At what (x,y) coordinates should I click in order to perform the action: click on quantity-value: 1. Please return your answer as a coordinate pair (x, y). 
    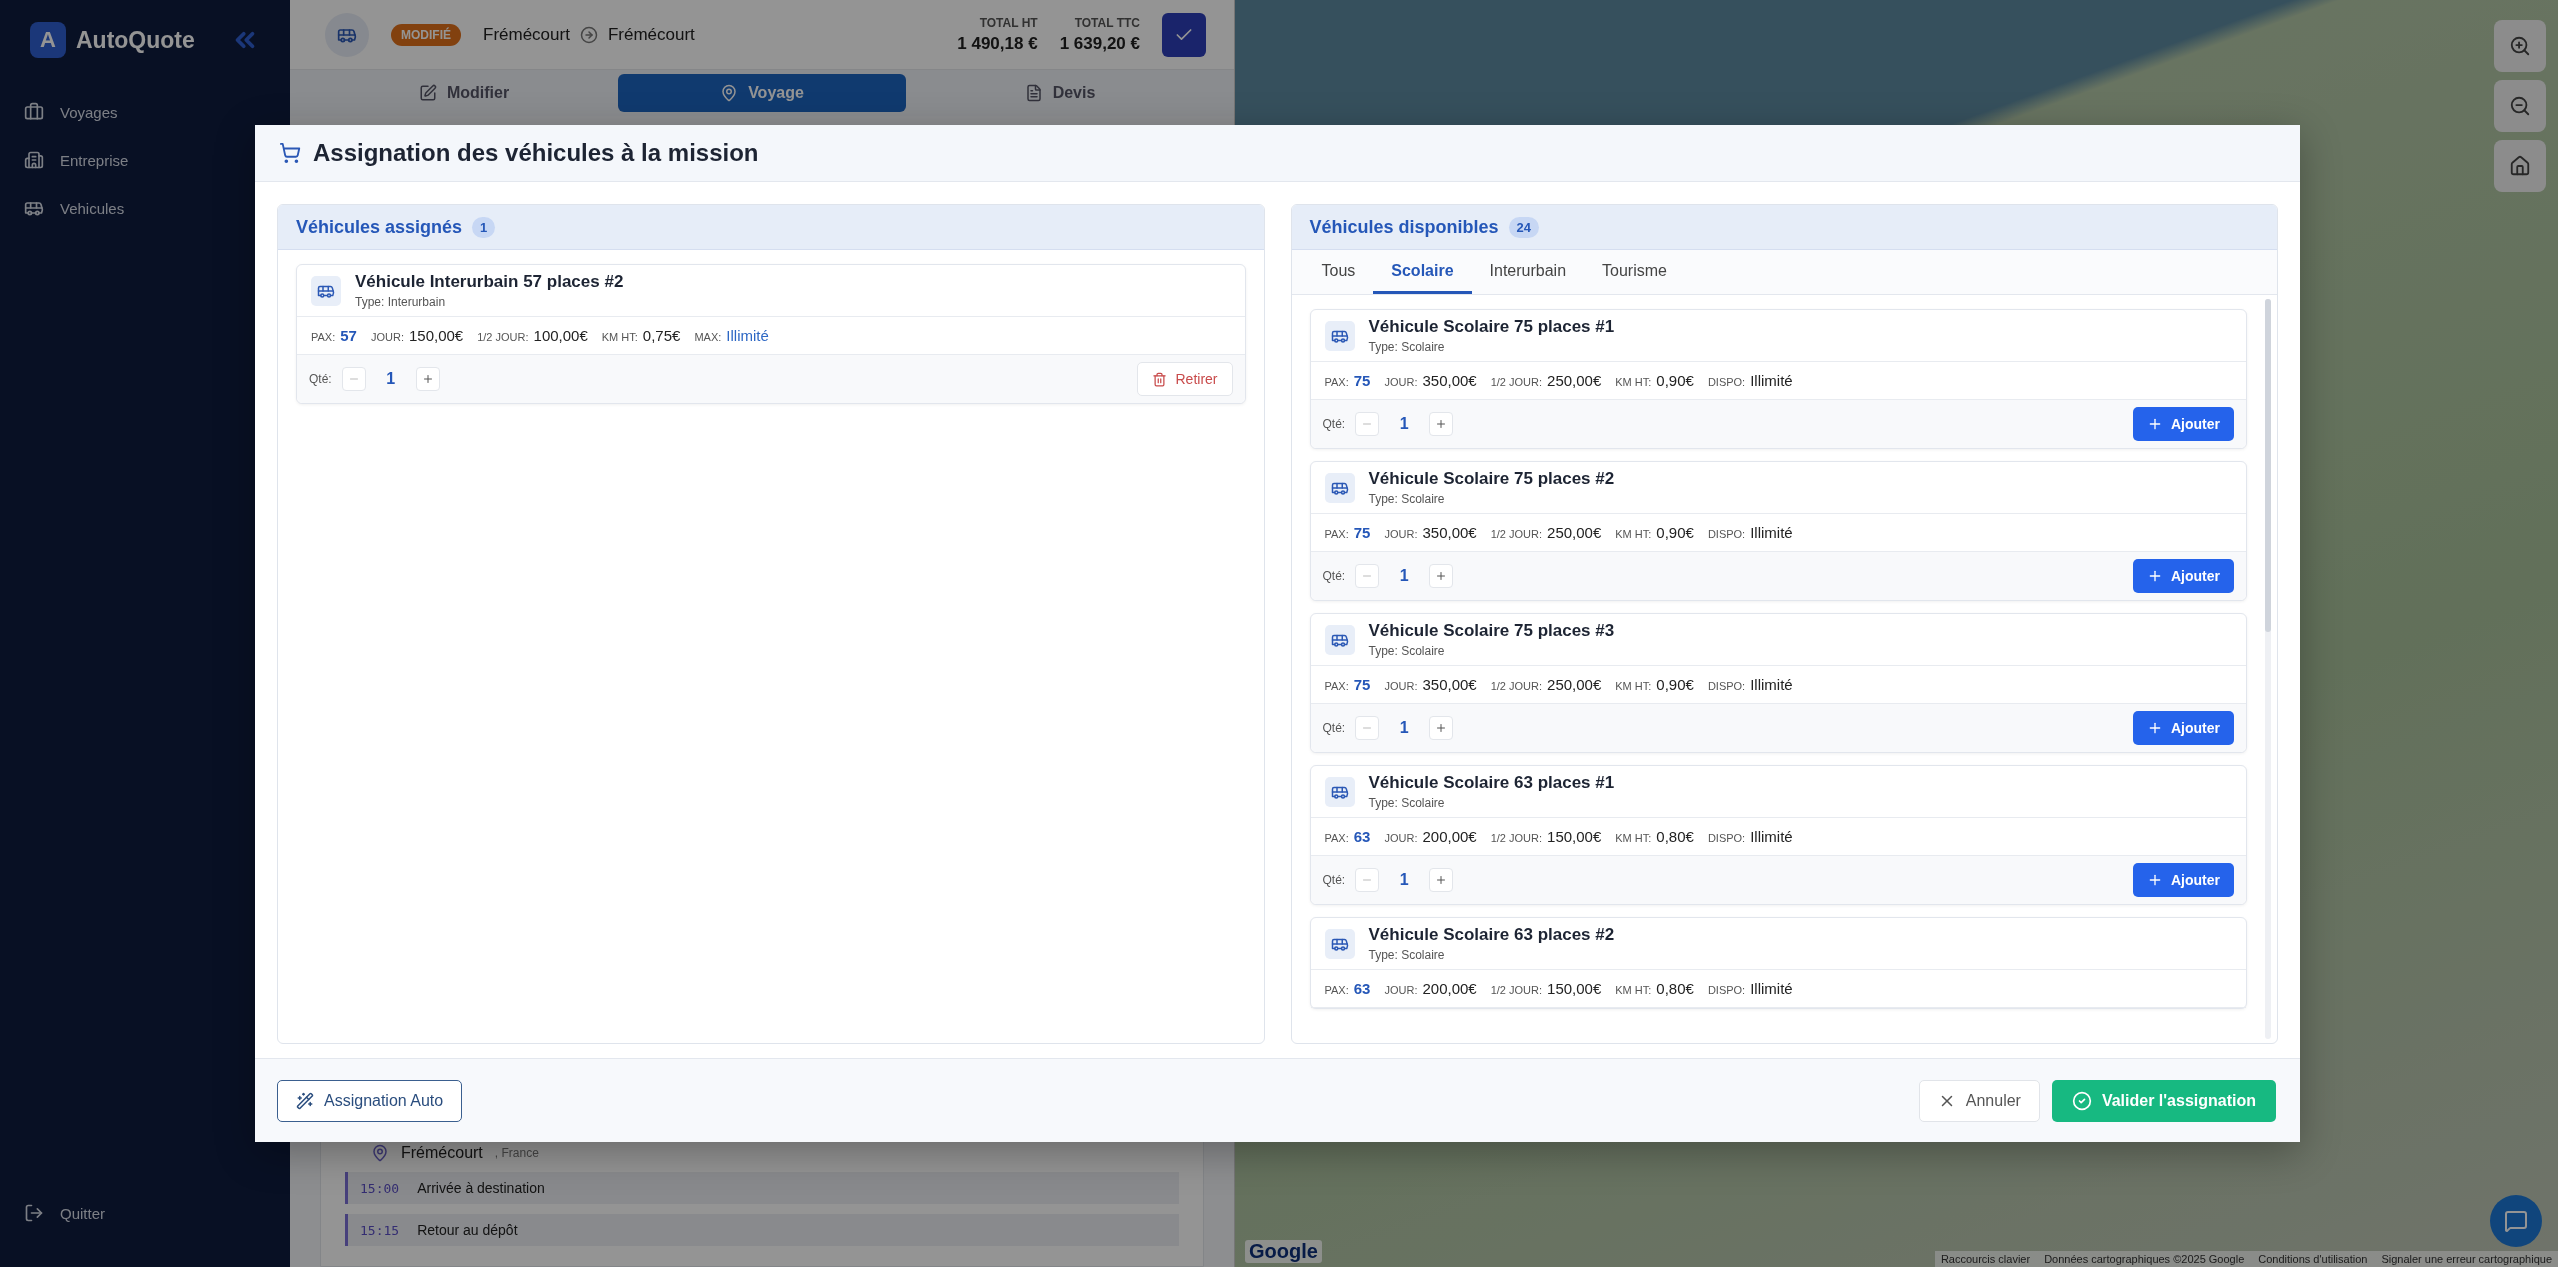
    Looking at the image, I should click on (391, 379).